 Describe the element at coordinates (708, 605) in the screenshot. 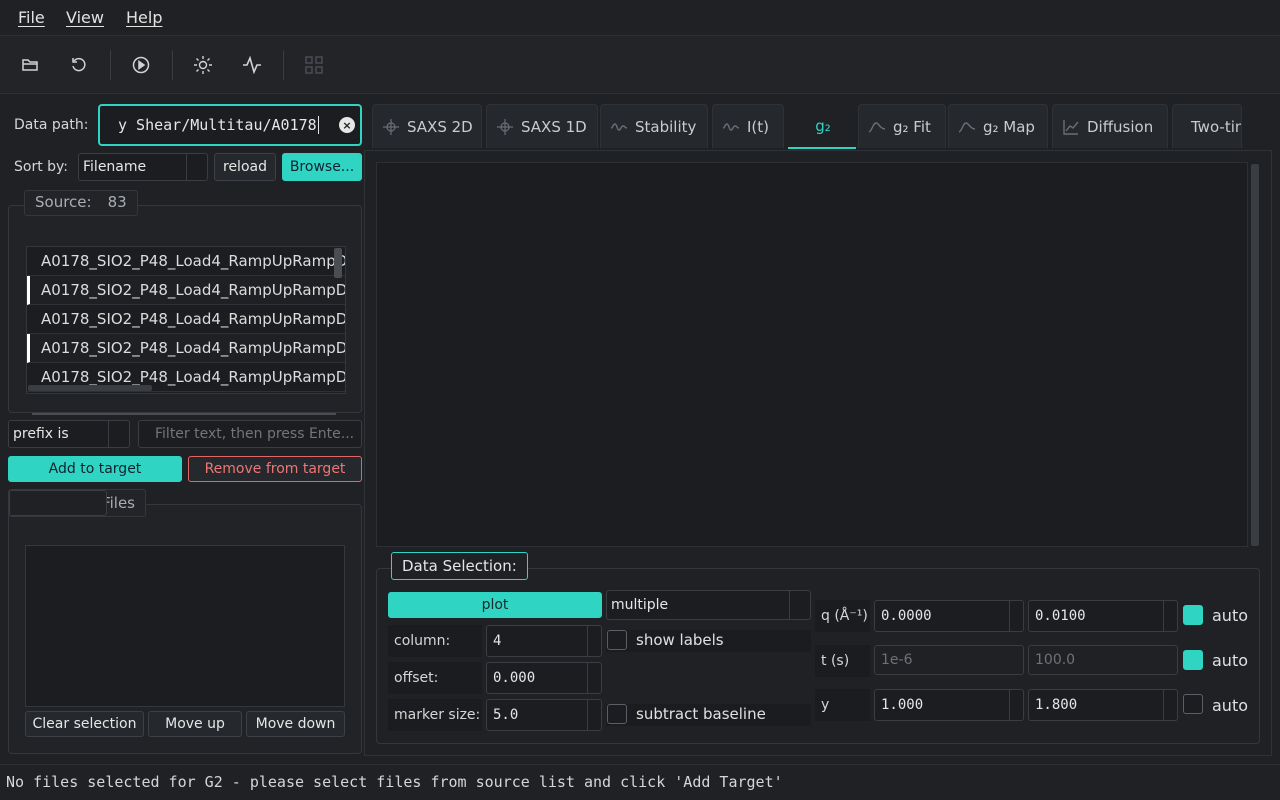

I see `mode-select: multiple` at that location.